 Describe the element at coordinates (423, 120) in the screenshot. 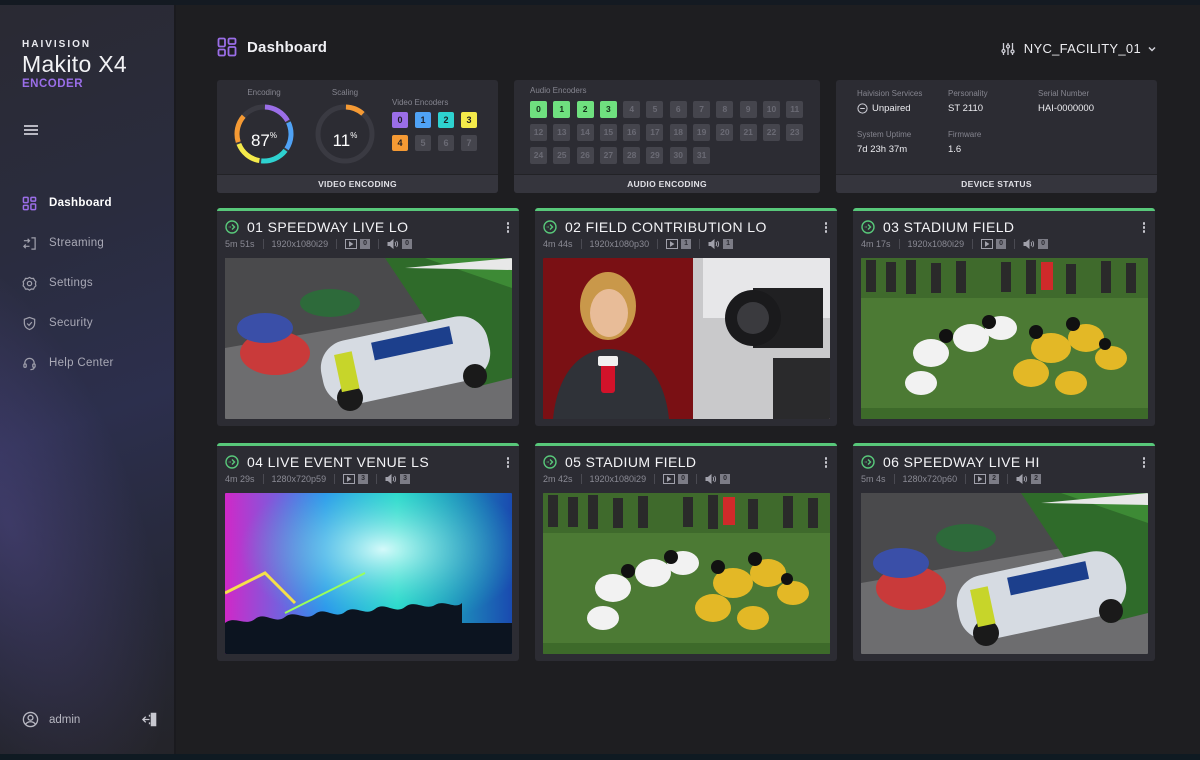

I see `video-encoder-1: 1` at that location.